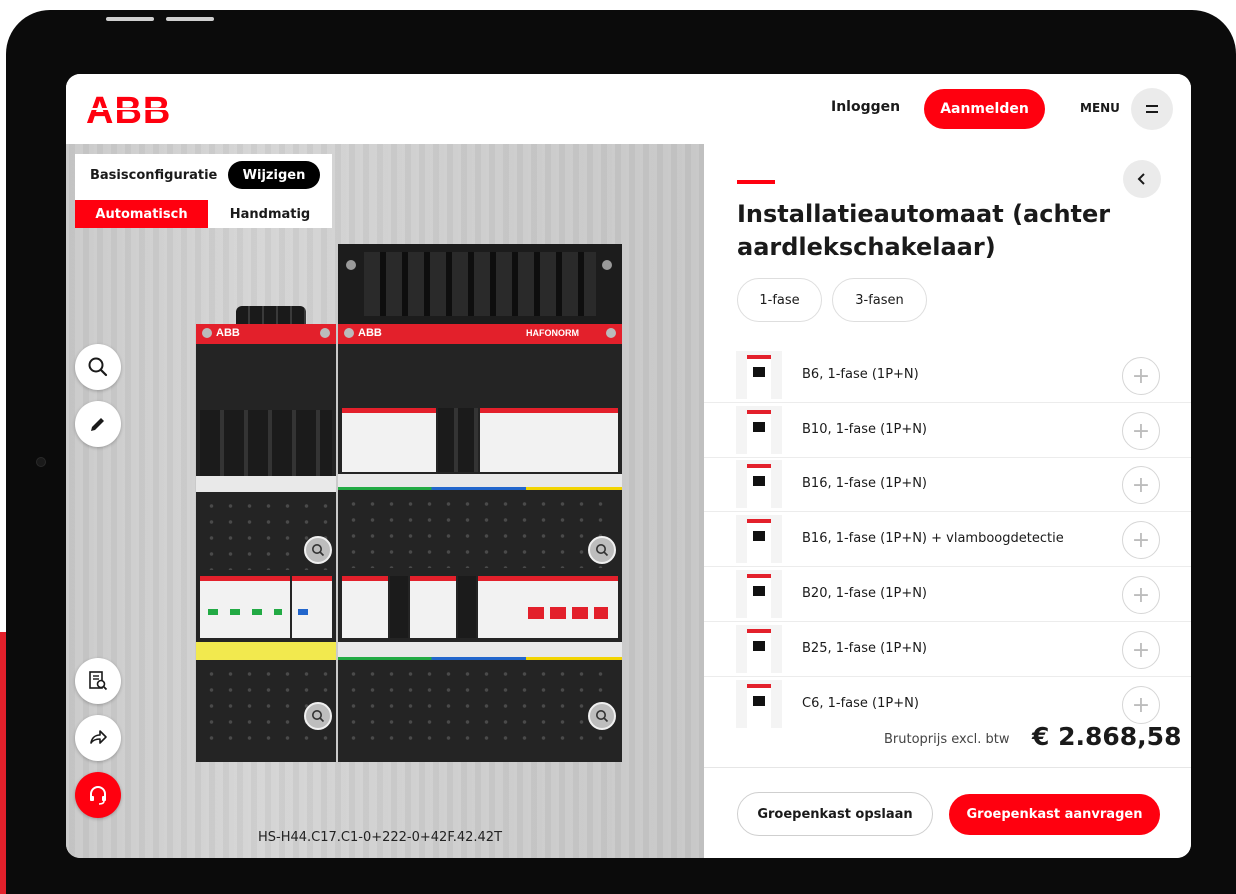 The width and height of the screenshot is (1236, 894). I want to click on document-search-icon, so click(98, 681).